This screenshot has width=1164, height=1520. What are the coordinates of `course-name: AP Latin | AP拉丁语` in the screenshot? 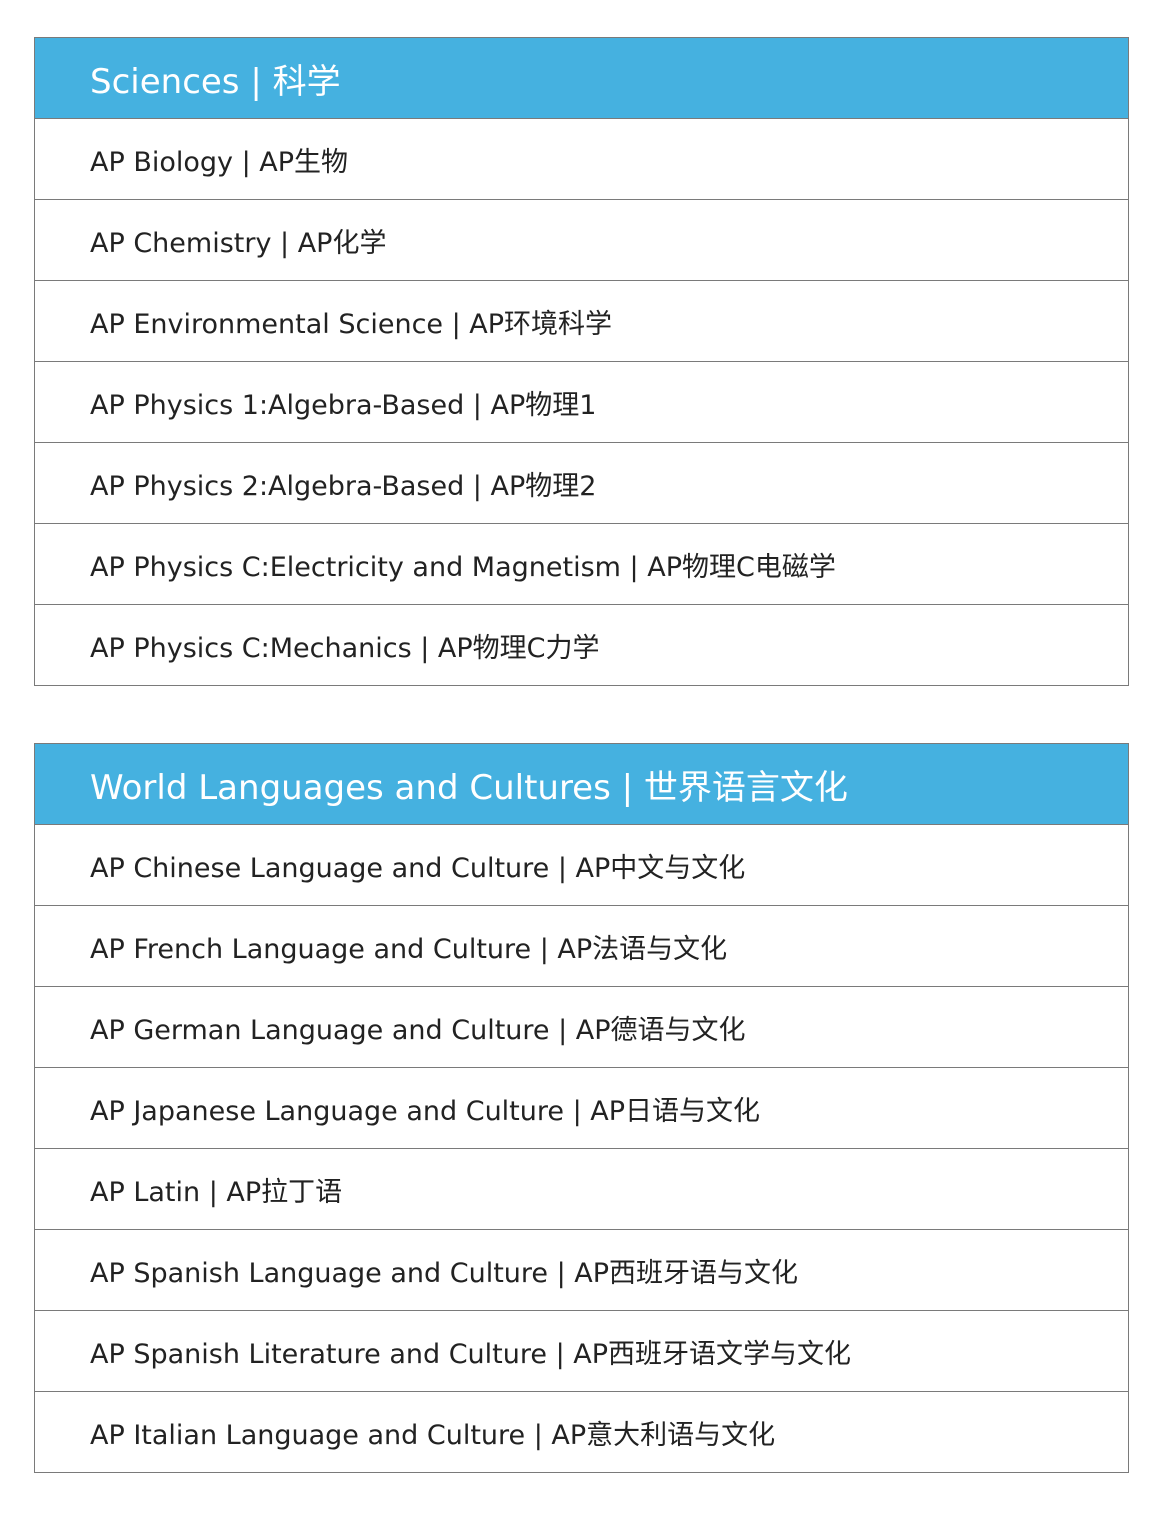 It's located at (216, 1192).